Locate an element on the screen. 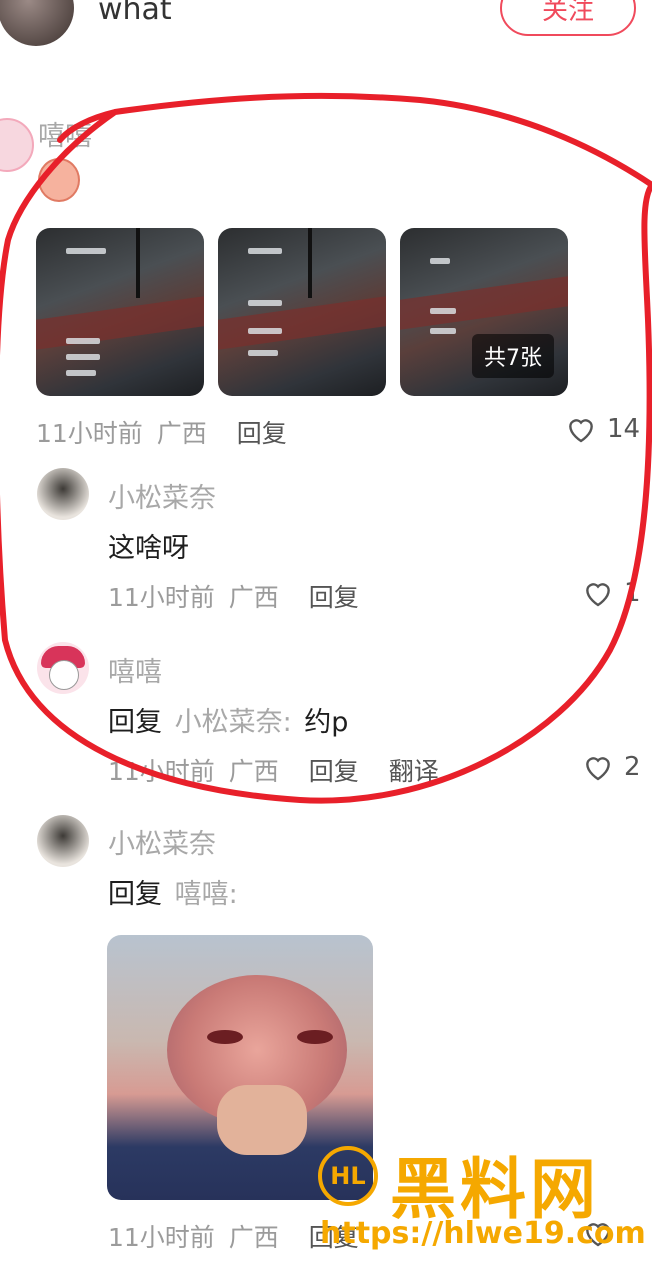 The image size is (652, 1276). follow-button: 关注 is located at coordinates (568, 18).